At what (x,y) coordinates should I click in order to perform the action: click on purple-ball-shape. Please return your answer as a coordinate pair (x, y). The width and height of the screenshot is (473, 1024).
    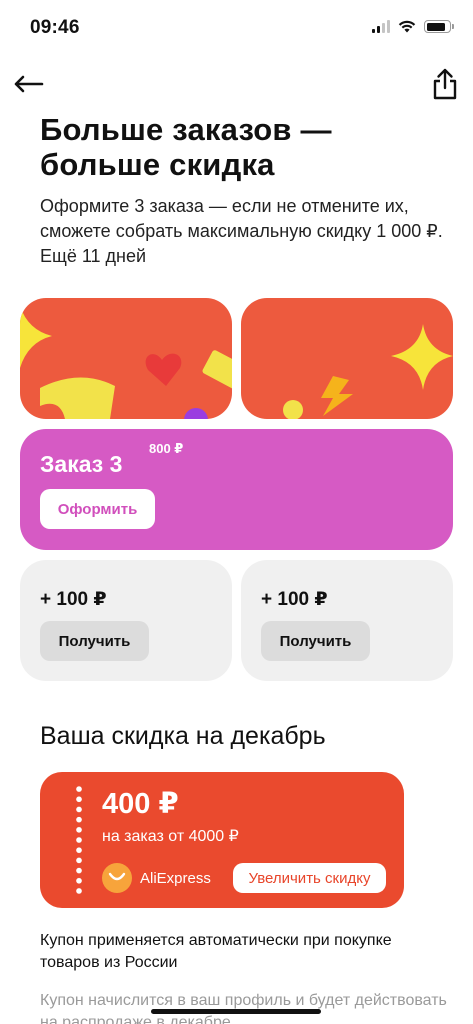
    Looking at the image, I should click on (196, 413).